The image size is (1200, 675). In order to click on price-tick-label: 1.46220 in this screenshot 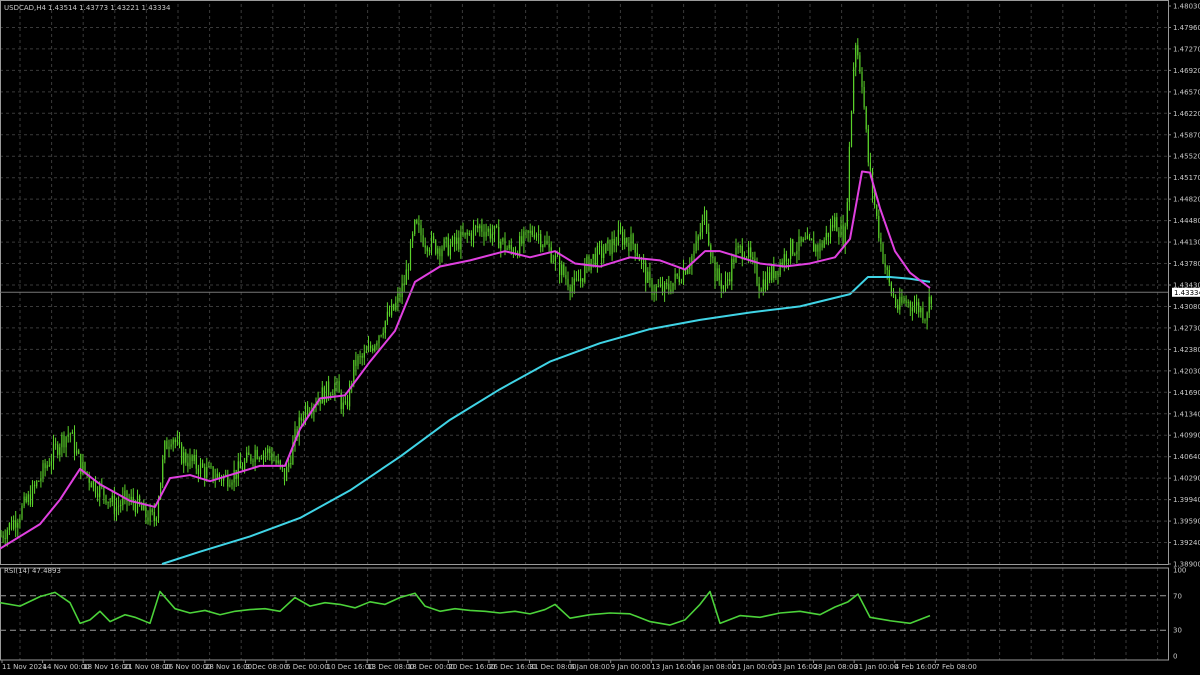, I will do `click(1186, 114)`.